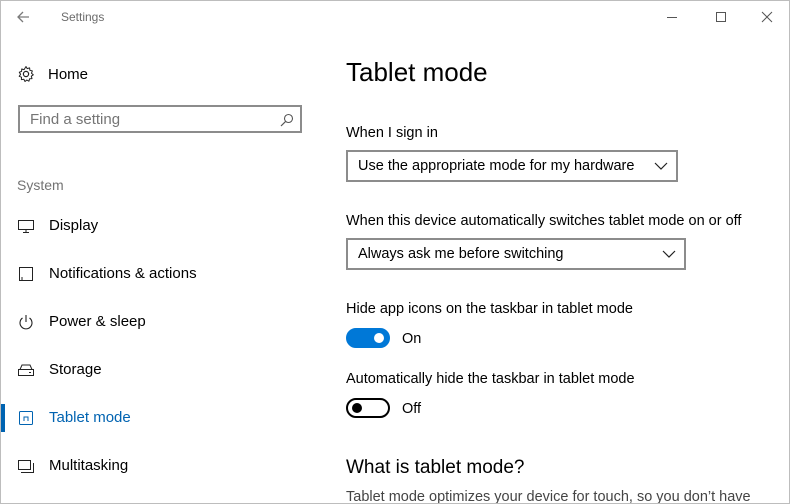 This screenshot has height=504, width=790. I want to click on back-arrow-icon, so click(23, 17).